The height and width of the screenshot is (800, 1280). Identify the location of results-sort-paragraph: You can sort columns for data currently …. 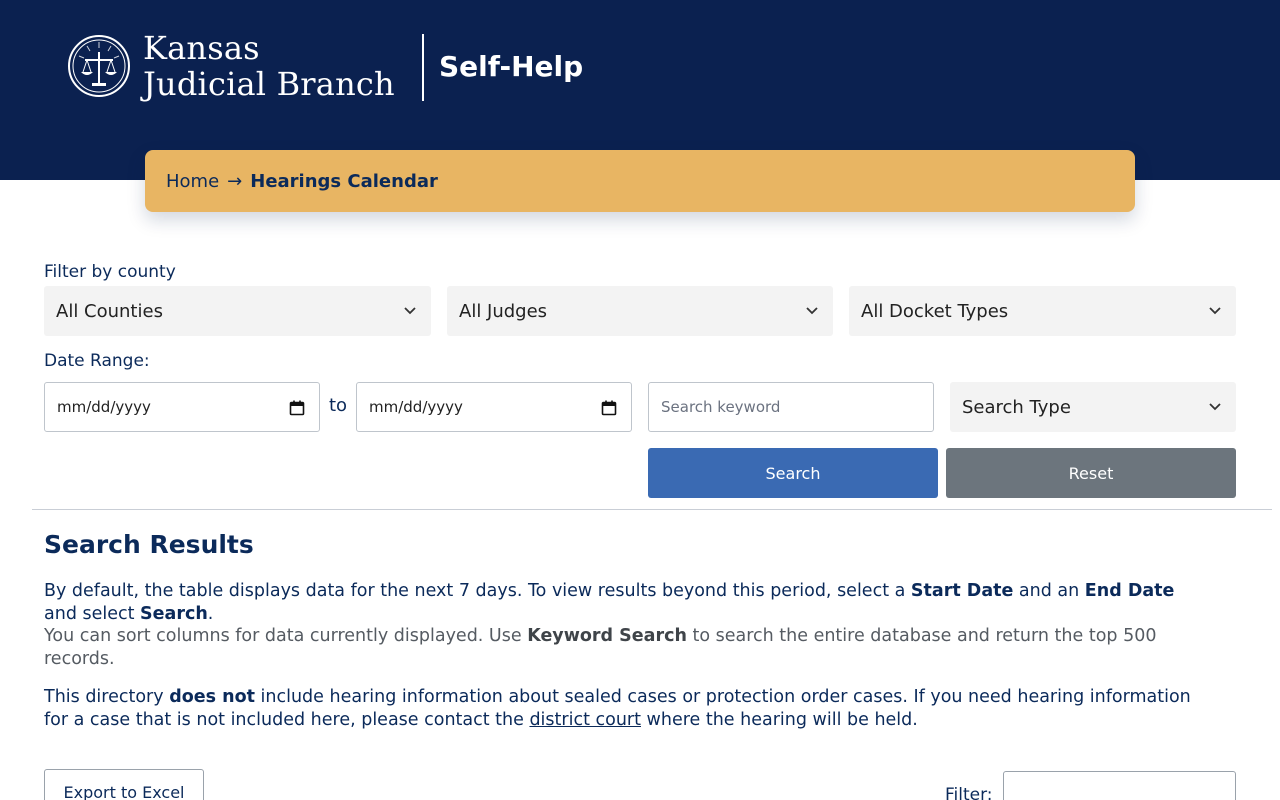
(629, 648).